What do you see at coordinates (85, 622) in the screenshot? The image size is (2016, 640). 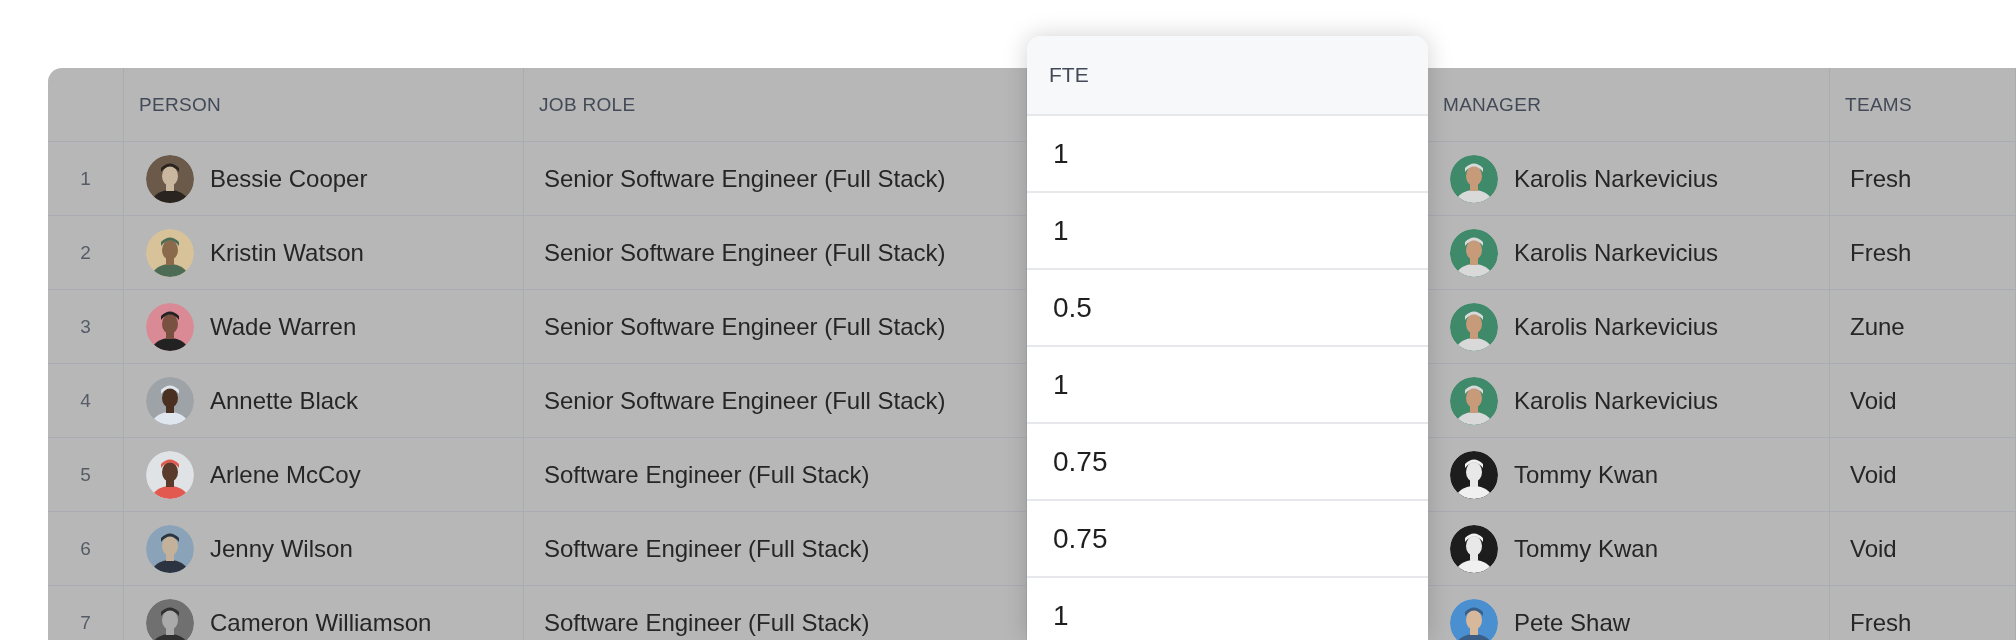 I see `row-number: 7` at bounding box center [85, 622].